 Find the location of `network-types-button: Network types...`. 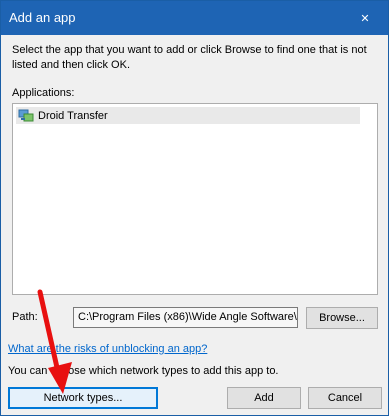

network-types-button: Network types... is located at coordinates (83, 398).